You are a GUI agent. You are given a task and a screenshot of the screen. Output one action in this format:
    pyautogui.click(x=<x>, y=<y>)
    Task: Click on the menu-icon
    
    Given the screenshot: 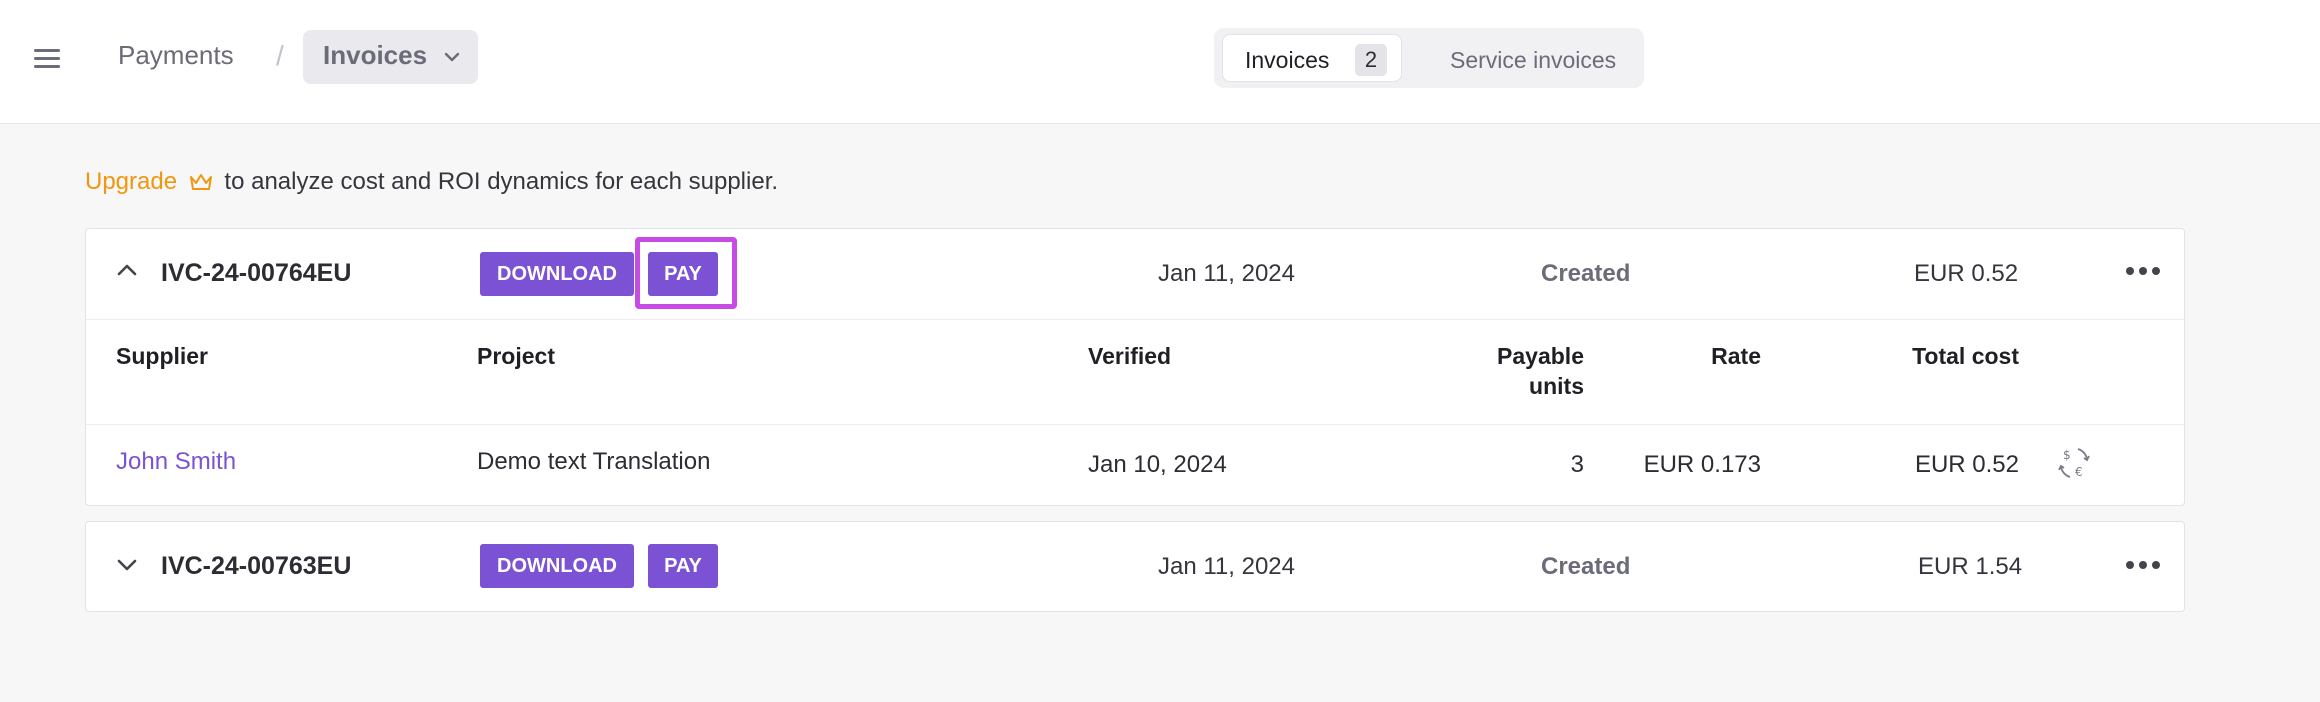 What is the action you would take?
    pyautogui.click(x=47, y=59)
    